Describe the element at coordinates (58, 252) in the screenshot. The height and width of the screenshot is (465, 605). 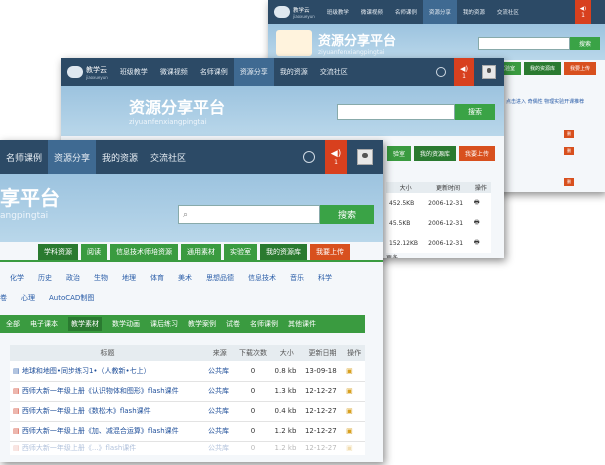
I see `tab-subject: 学科资源` at that location.